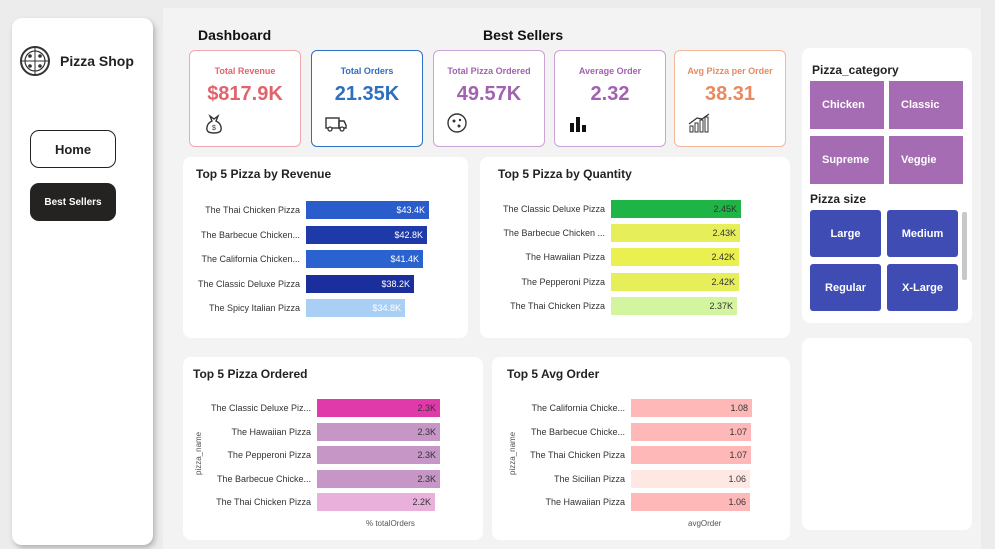  What do you see at coordinates (360, 283) in the screenshot?
I see `bar: $38.2K` at bounding box center [360, 283].